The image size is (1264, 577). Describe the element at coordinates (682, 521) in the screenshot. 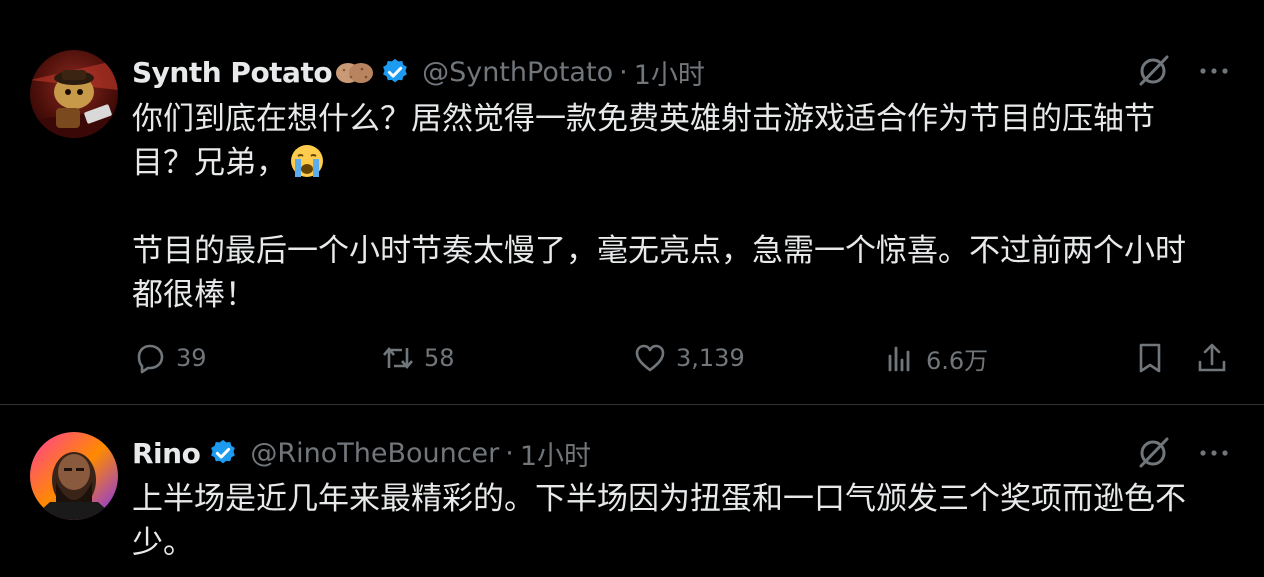

I see `tweet-text: 上半场是近几年来最精彩的。下半场因为扭蛋和一口气颁发三个奖项而逊色不 少。` at that location.